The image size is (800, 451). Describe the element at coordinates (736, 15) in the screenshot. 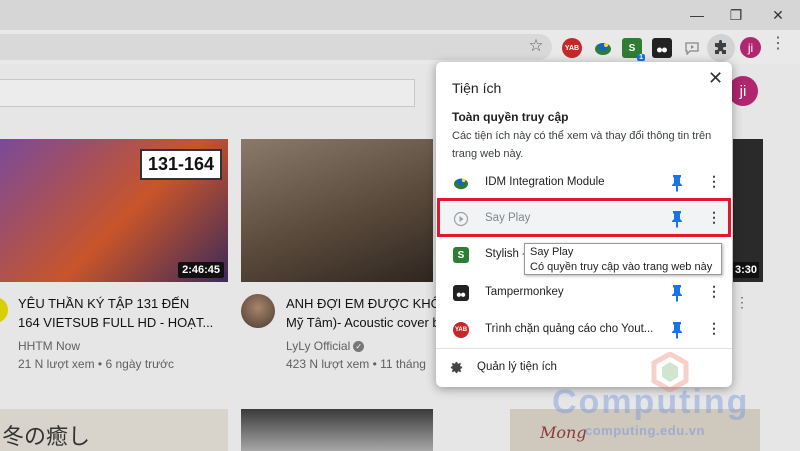

I see `restore-button: ❐` at that location.